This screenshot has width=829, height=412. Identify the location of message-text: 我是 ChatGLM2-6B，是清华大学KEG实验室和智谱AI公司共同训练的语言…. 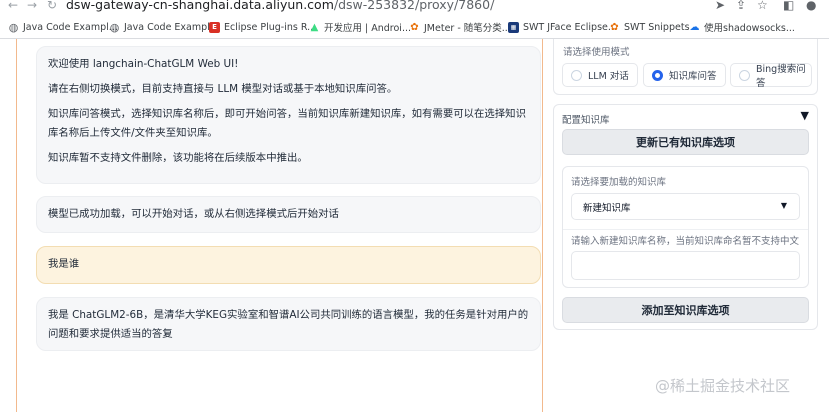
(288, 324).